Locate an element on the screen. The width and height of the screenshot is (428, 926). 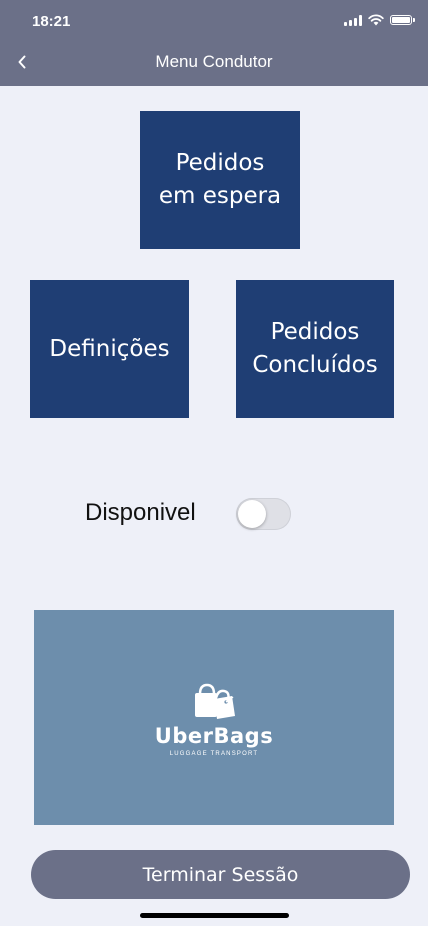
toggle-knob is located at coordinates (252, 514).